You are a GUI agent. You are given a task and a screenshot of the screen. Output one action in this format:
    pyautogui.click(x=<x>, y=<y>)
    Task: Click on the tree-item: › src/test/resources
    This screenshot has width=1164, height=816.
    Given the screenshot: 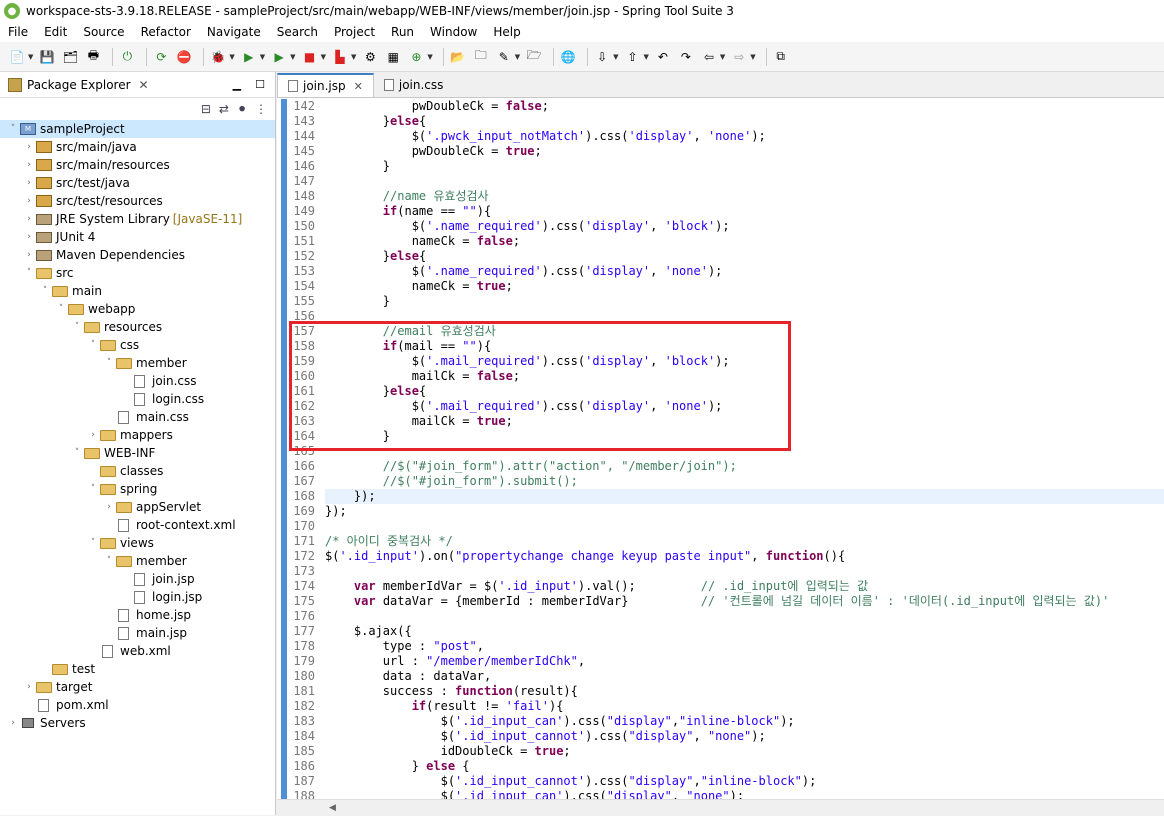 What is the action you would take?
    pyautogui.click(x=137, y=201)
    